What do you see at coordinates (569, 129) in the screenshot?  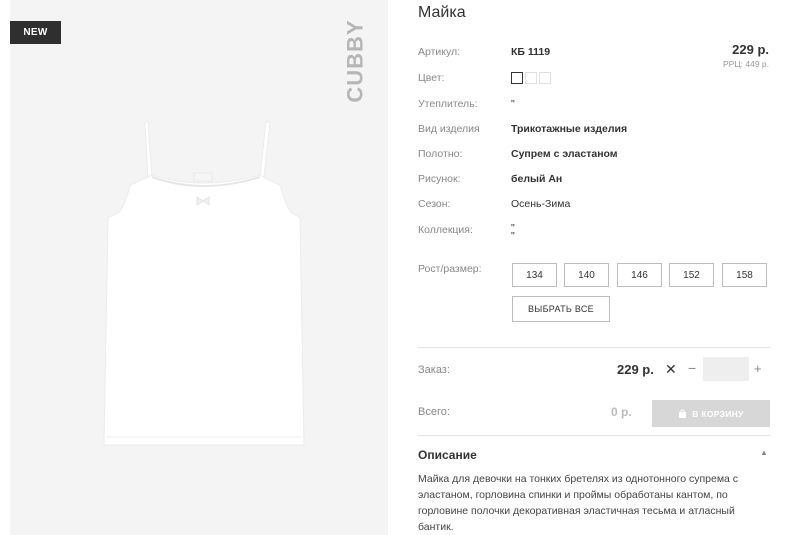 I see `product-type-value: Трикотажные изделия` at bounding box center [569, 129].